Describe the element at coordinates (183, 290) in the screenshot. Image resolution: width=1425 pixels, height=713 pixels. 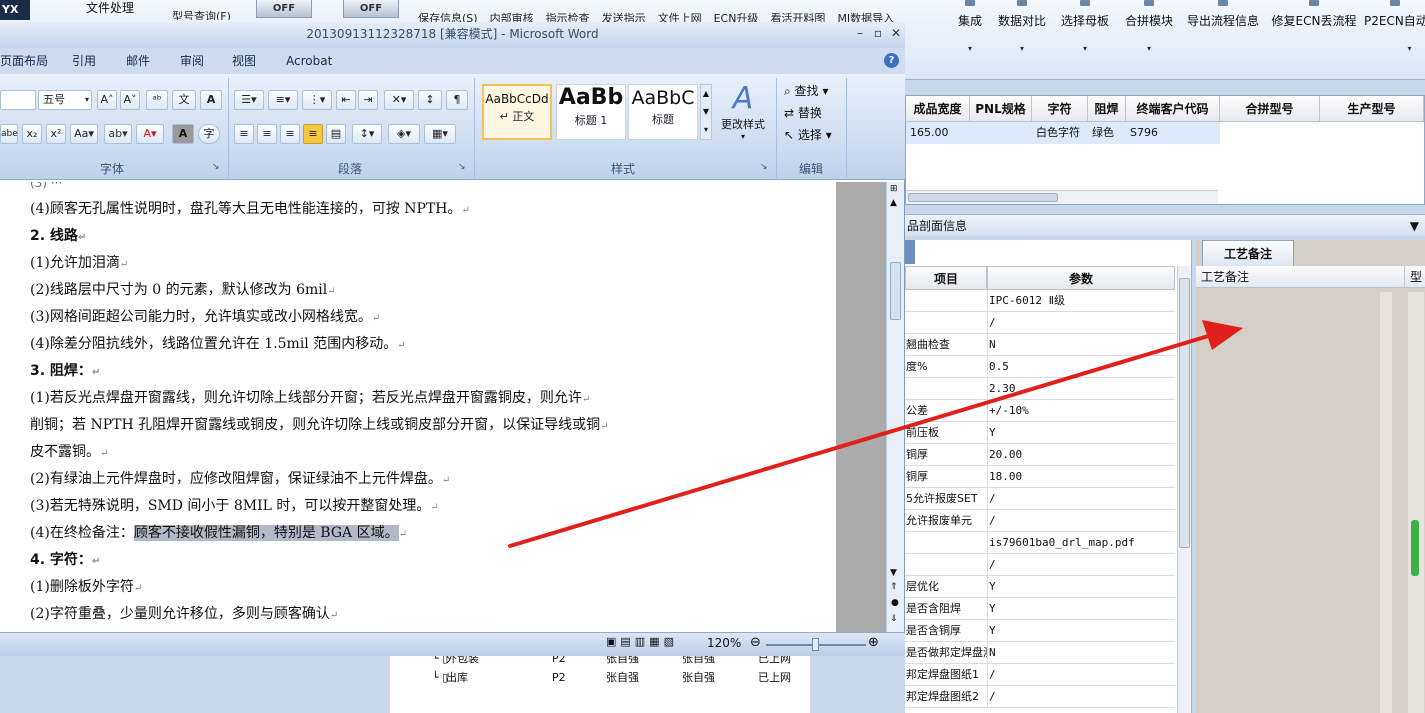
I see `doc-line: (2)线路层中尺寸为 0 的元素，默认修改为 6mil↵` at that location.